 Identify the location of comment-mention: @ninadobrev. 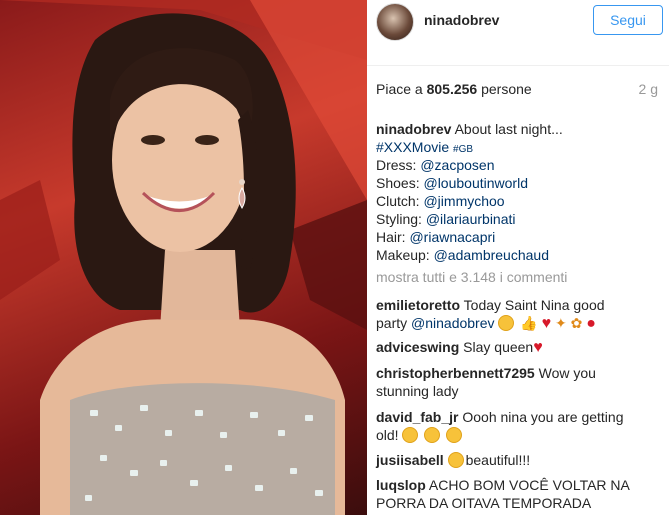
(453, 323).